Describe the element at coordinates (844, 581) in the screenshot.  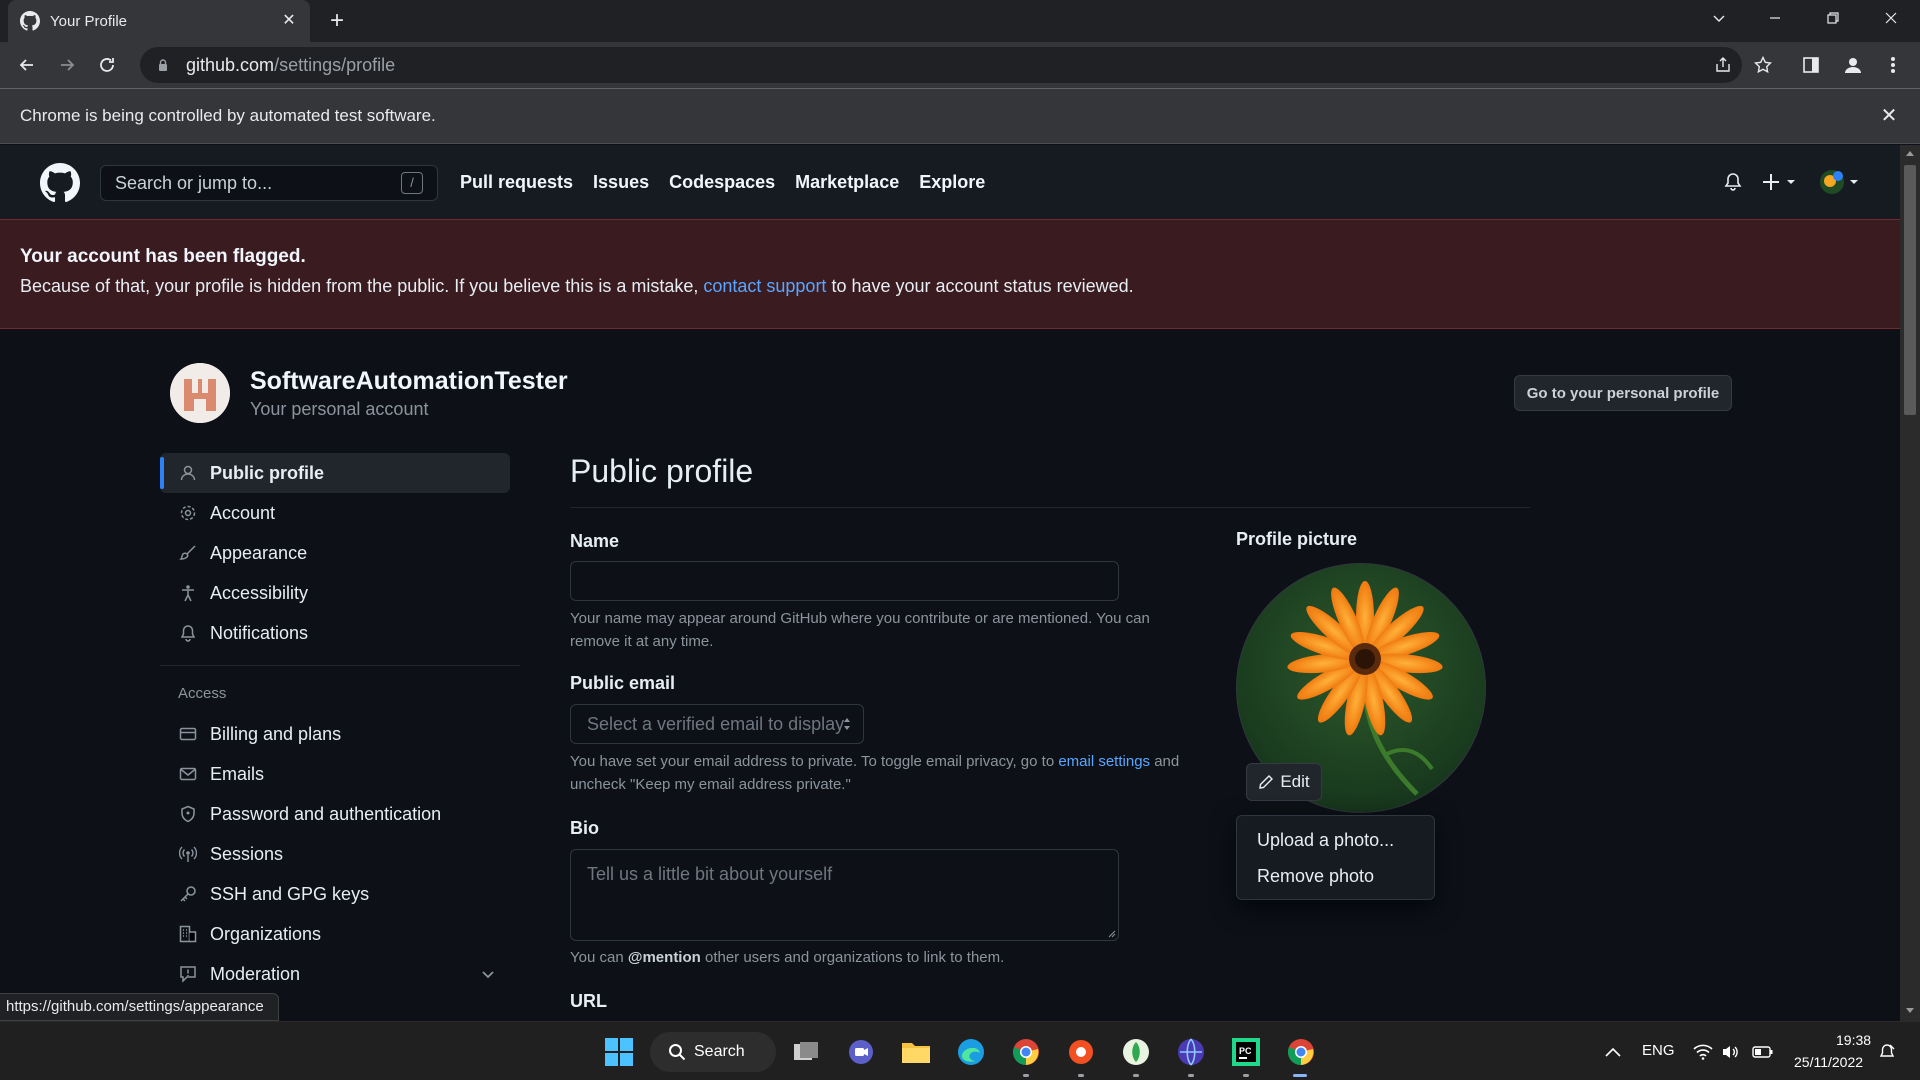
I see `name-input` at that location.